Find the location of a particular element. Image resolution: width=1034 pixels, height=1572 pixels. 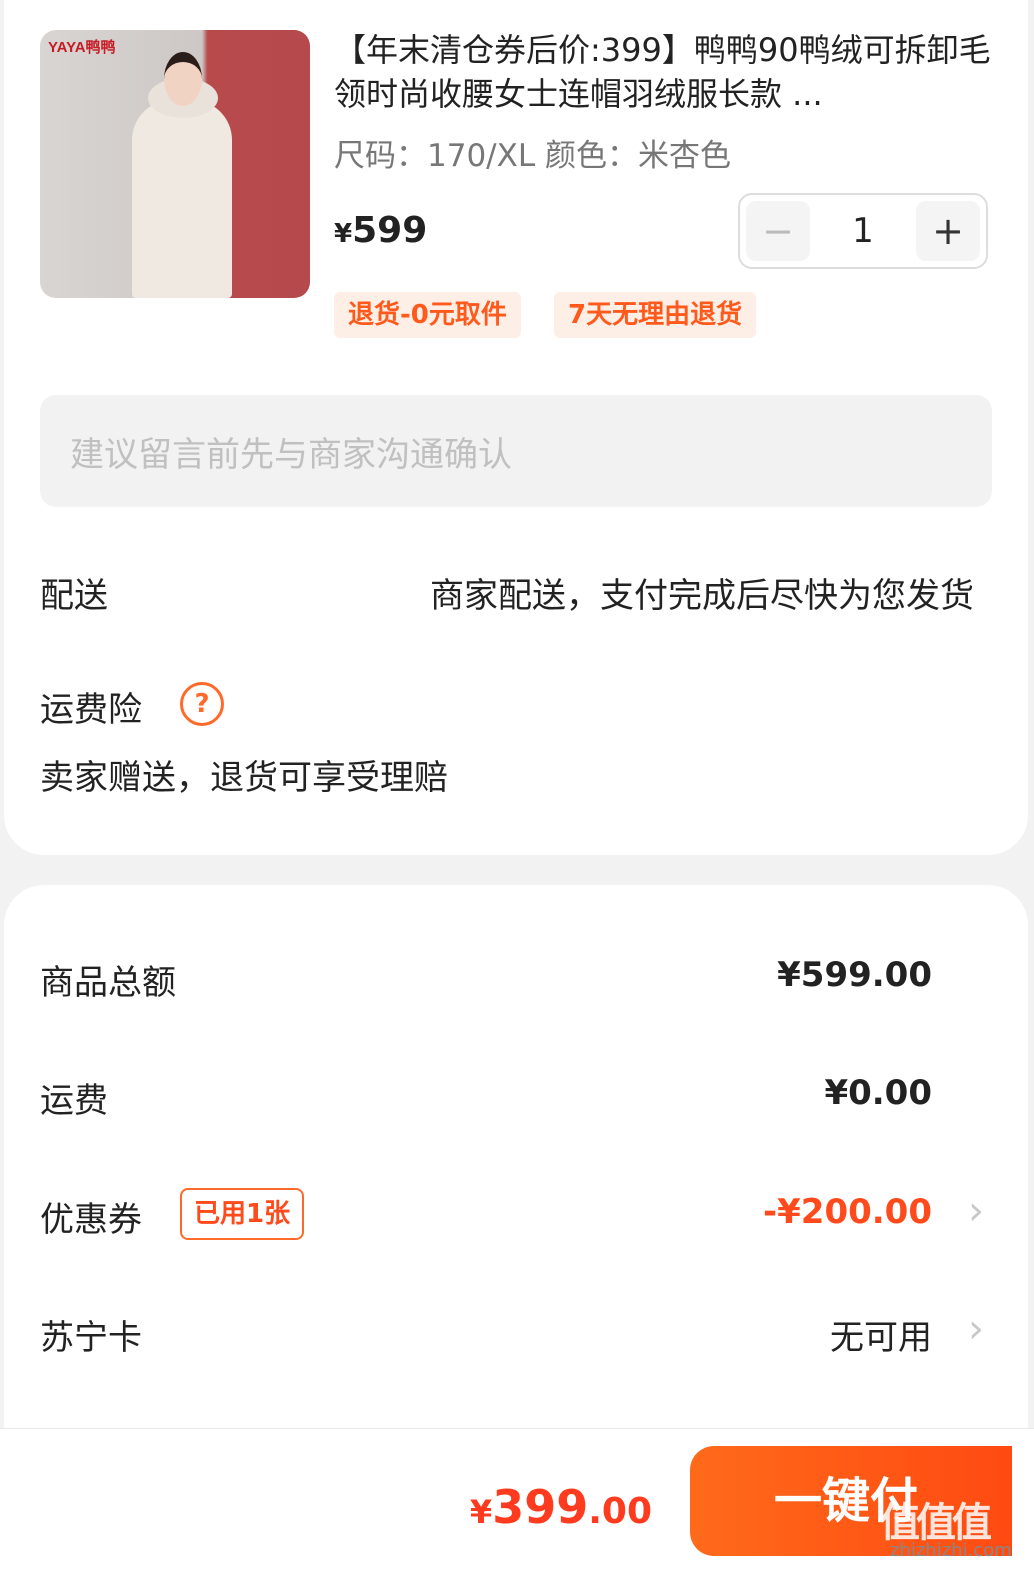

coupon-label: 优惠券 is located at coordinates (91, 1216).